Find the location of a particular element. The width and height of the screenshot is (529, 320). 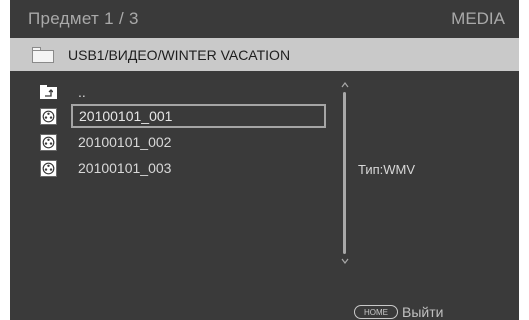

scroll-up-icon is located at coordinates (345, 85).